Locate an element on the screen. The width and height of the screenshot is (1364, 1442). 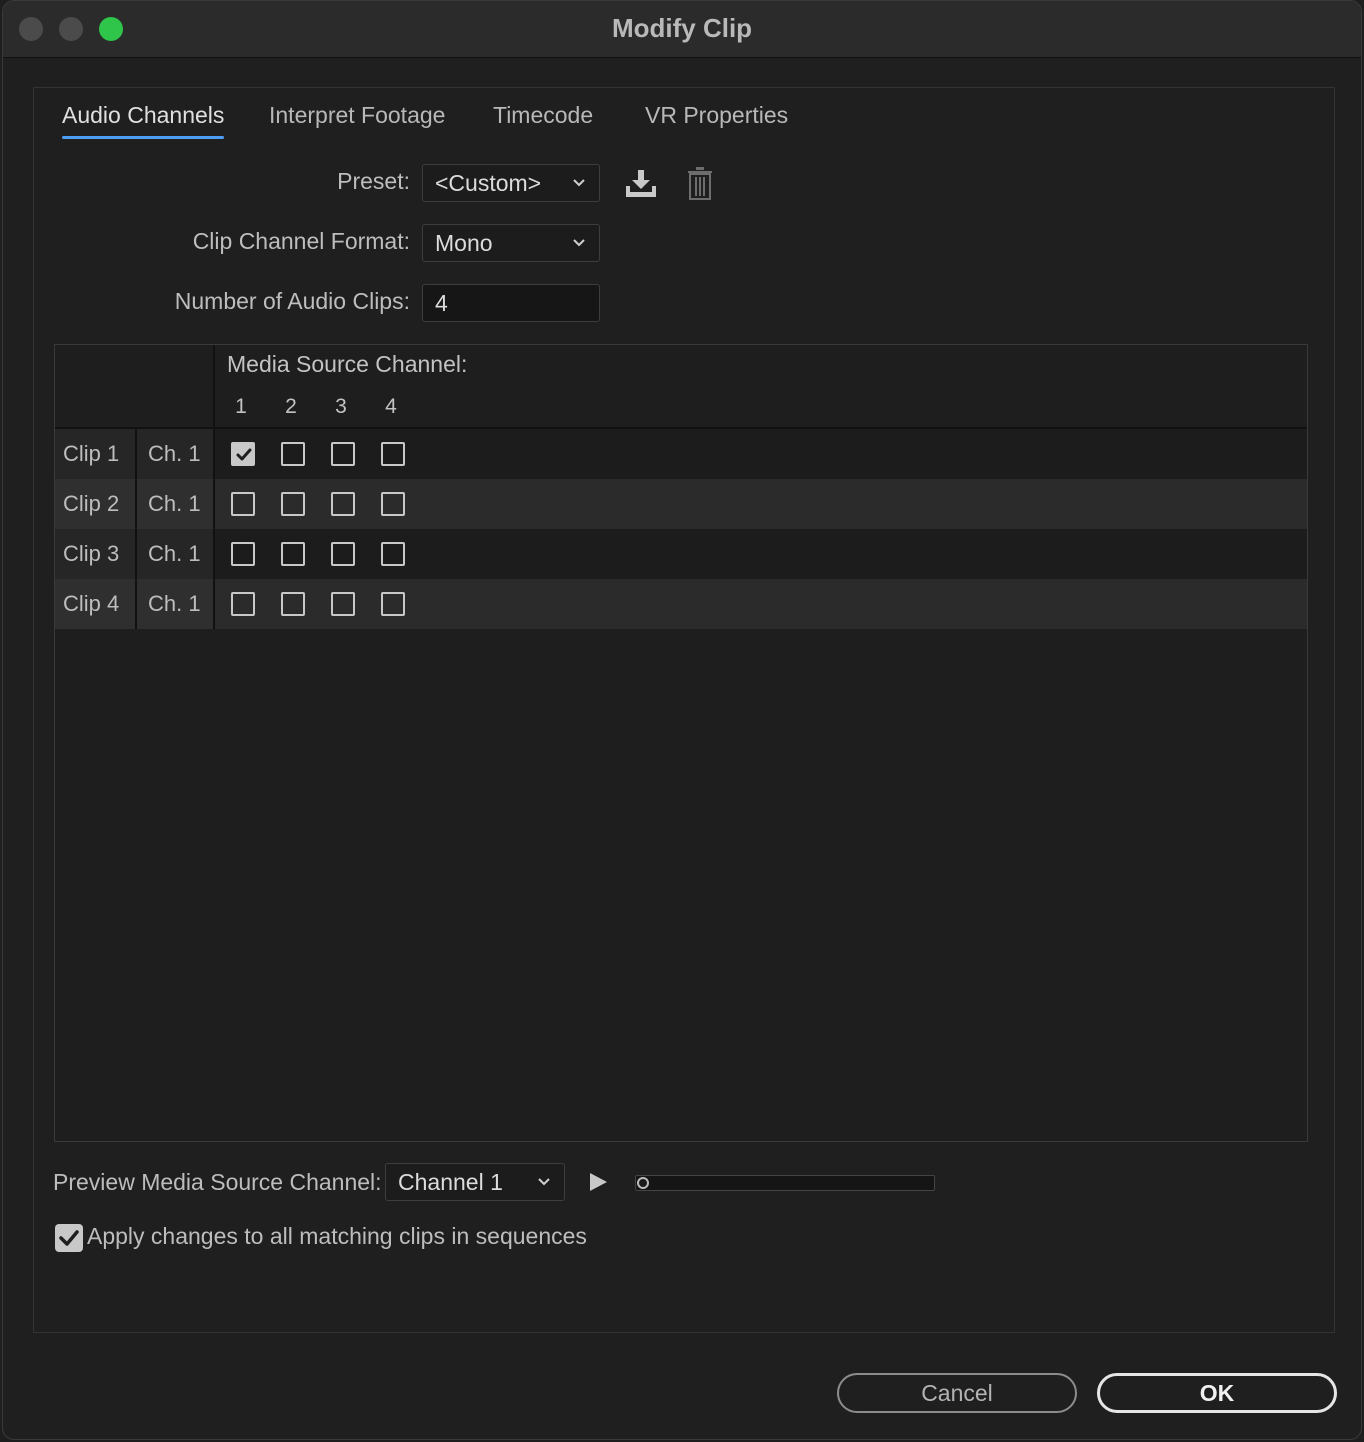
column-header-3: 3 is located at coordinates (341, 406).